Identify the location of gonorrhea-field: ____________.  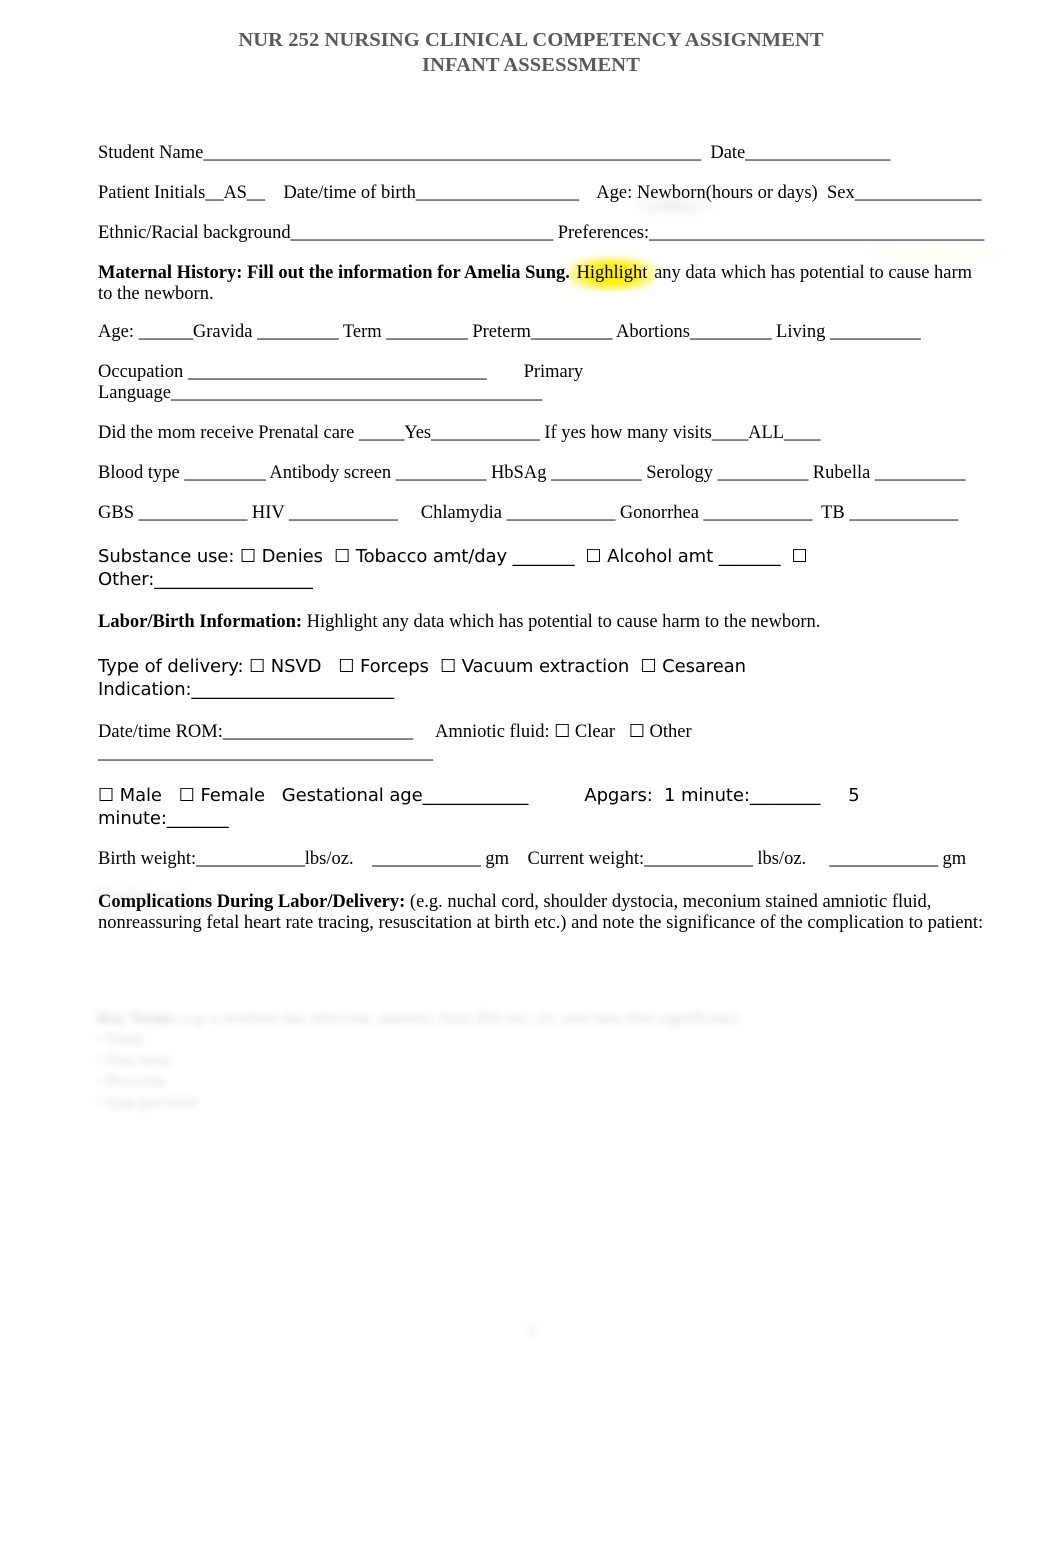
(758, 513).